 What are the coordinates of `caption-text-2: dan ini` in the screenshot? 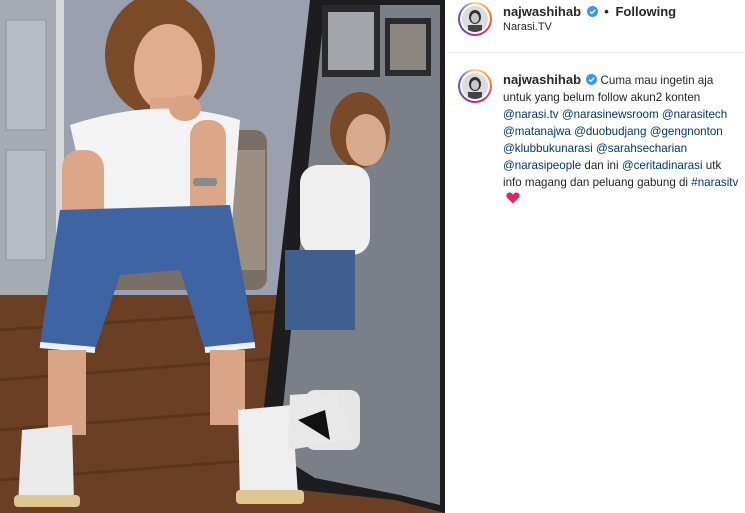 It's located at (601, 165).